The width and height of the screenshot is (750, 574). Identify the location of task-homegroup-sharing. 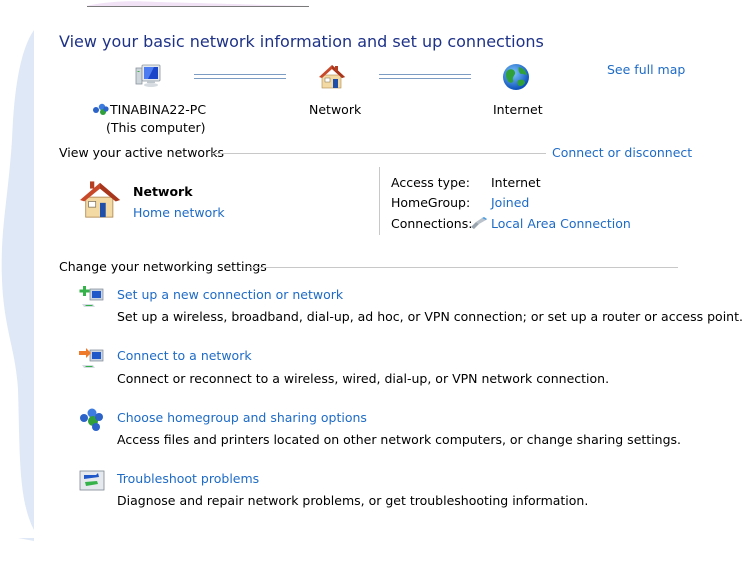
(92, 420).